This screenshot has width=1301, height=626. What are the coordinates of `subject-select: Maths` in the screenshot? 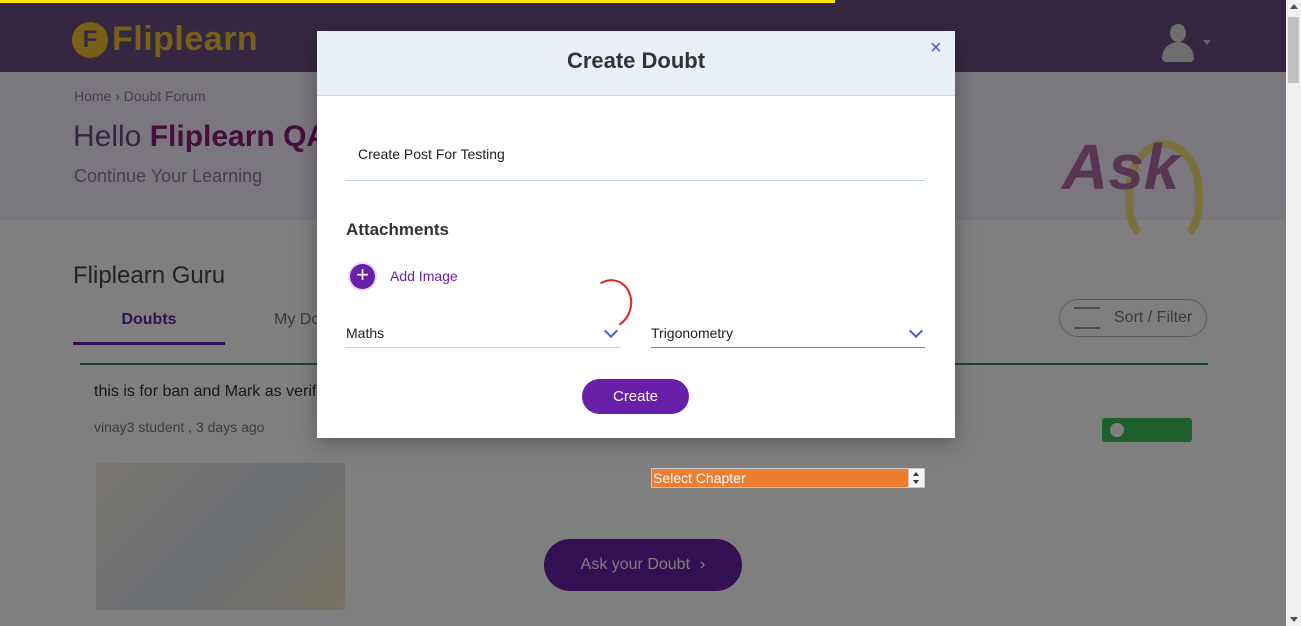 It's located at (483, 333).